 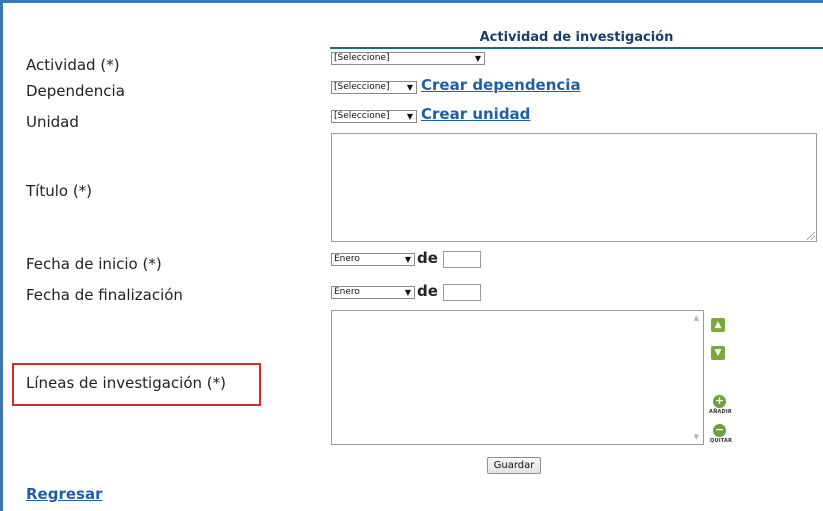 I want to click on dependencia-select: [Seleccione] ▼, so click(x=374, y=87).